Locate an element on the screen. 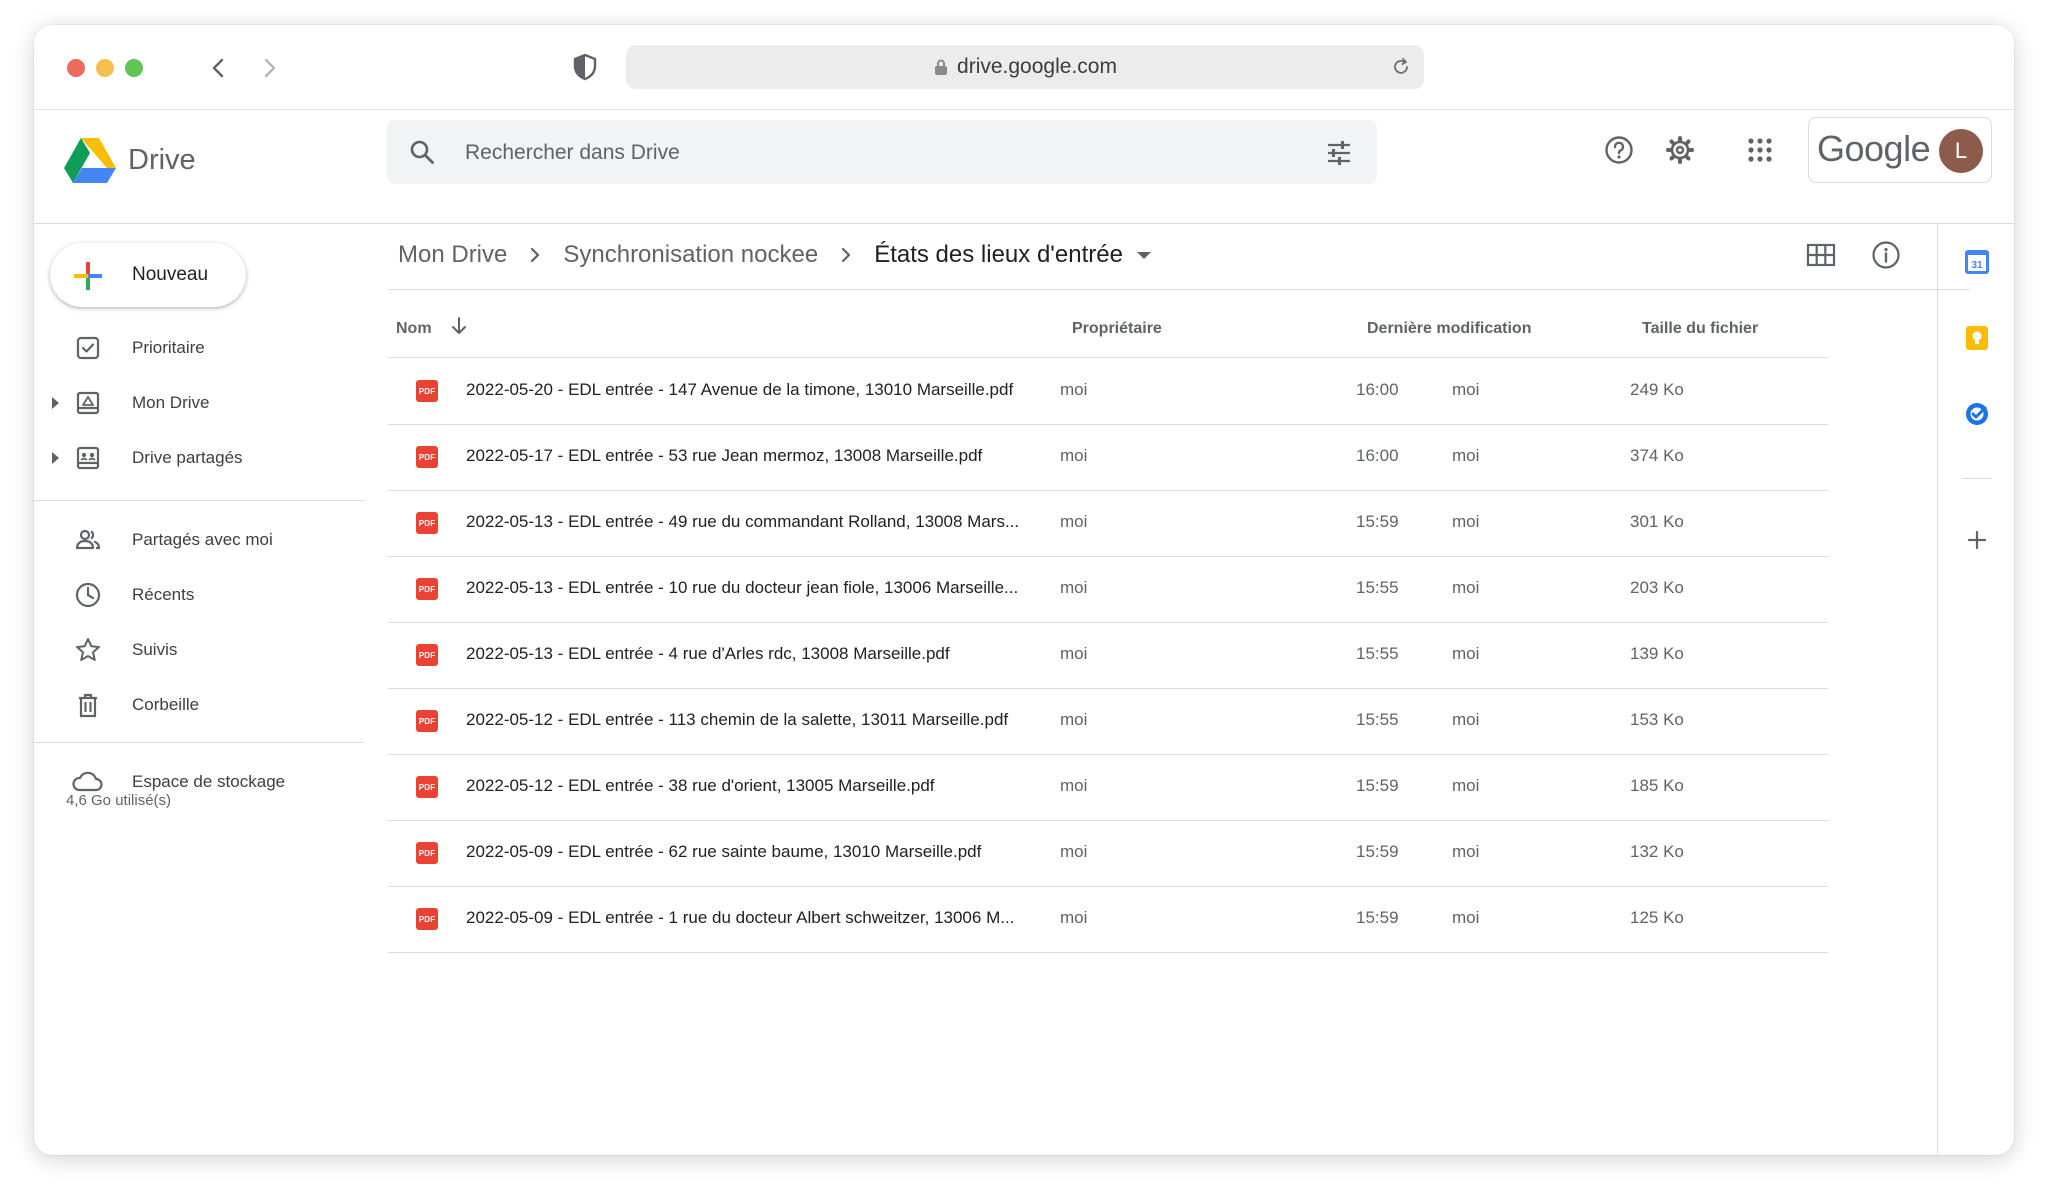  keep-notes-icon is located at coordinates (1977, 338).